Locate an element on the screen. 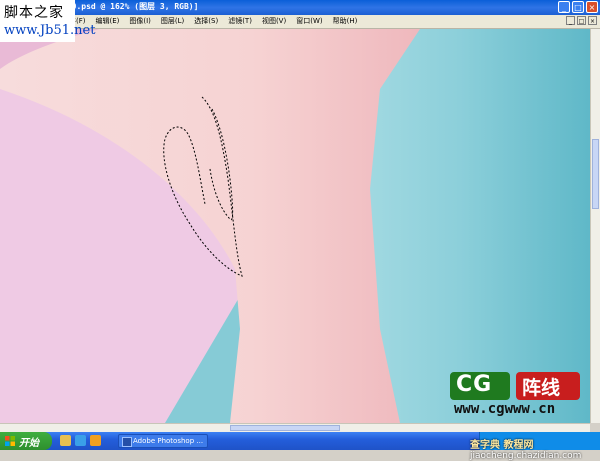  logo-zx-block: 阵线 is located at coordinates (548, 386).